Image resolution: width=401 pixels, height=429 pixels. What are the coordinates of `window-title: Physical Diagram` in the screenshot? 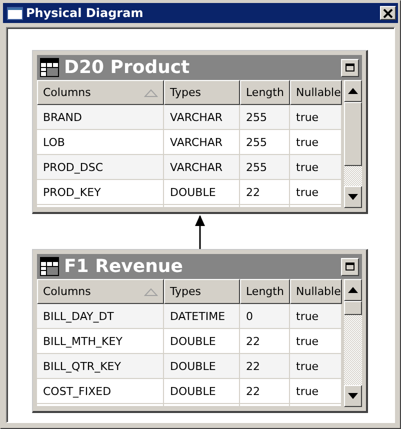 It's located at (85, 13).